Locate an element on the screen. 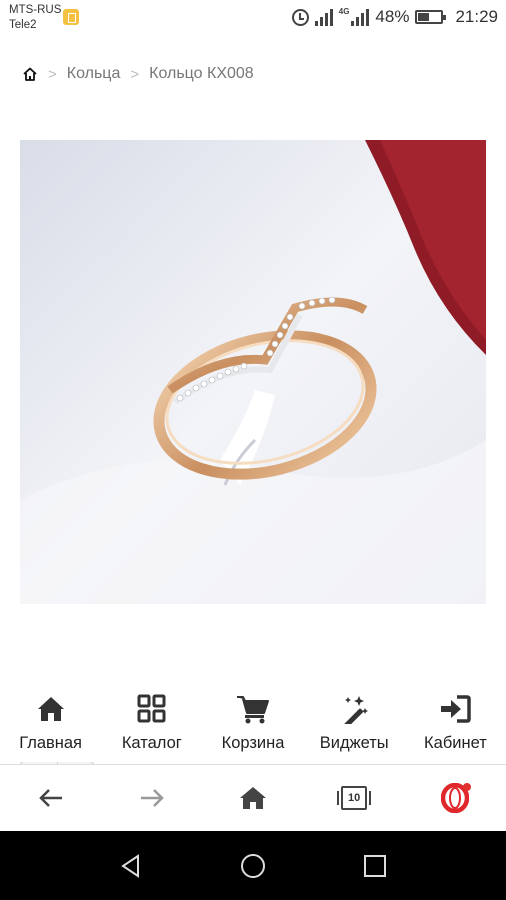 Image resolution: width=506 pixels, height=900 pixels. browser-home-button is located at coordinates (253, 798).